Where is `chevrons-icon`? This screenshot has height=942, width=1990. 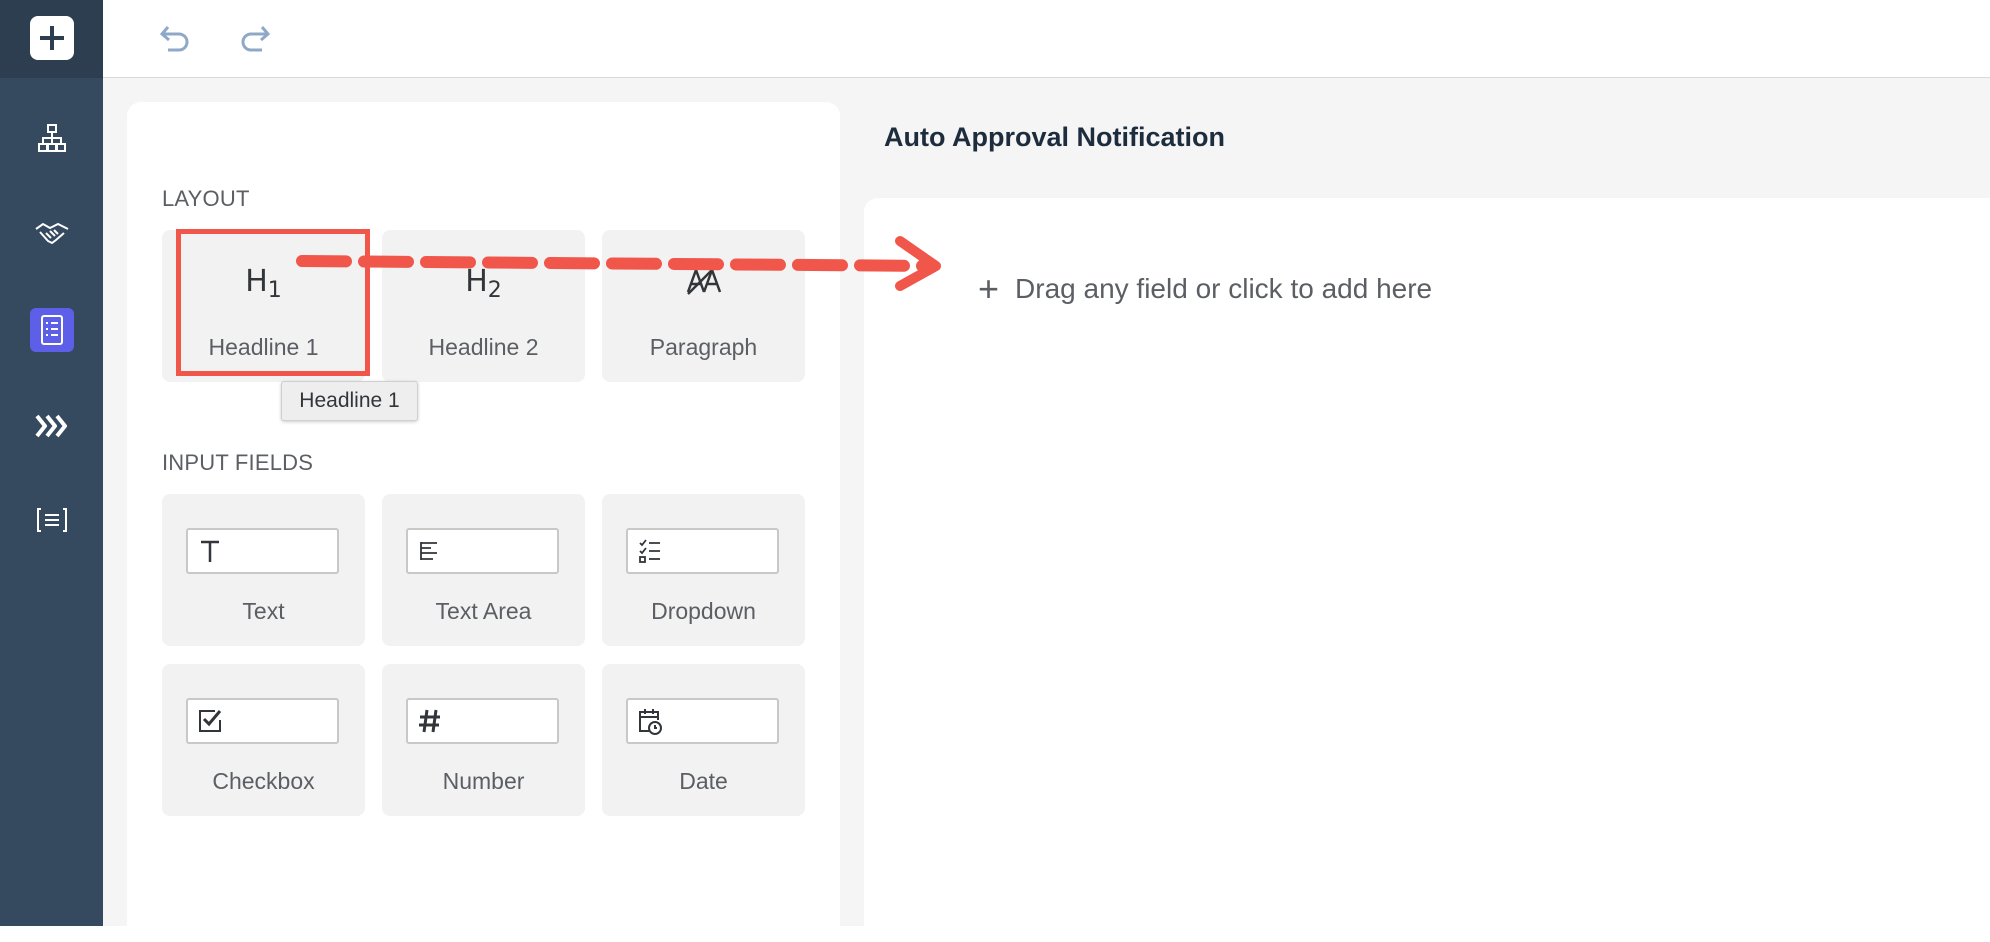 chevrons-icon is located at coordinates (51, 426).